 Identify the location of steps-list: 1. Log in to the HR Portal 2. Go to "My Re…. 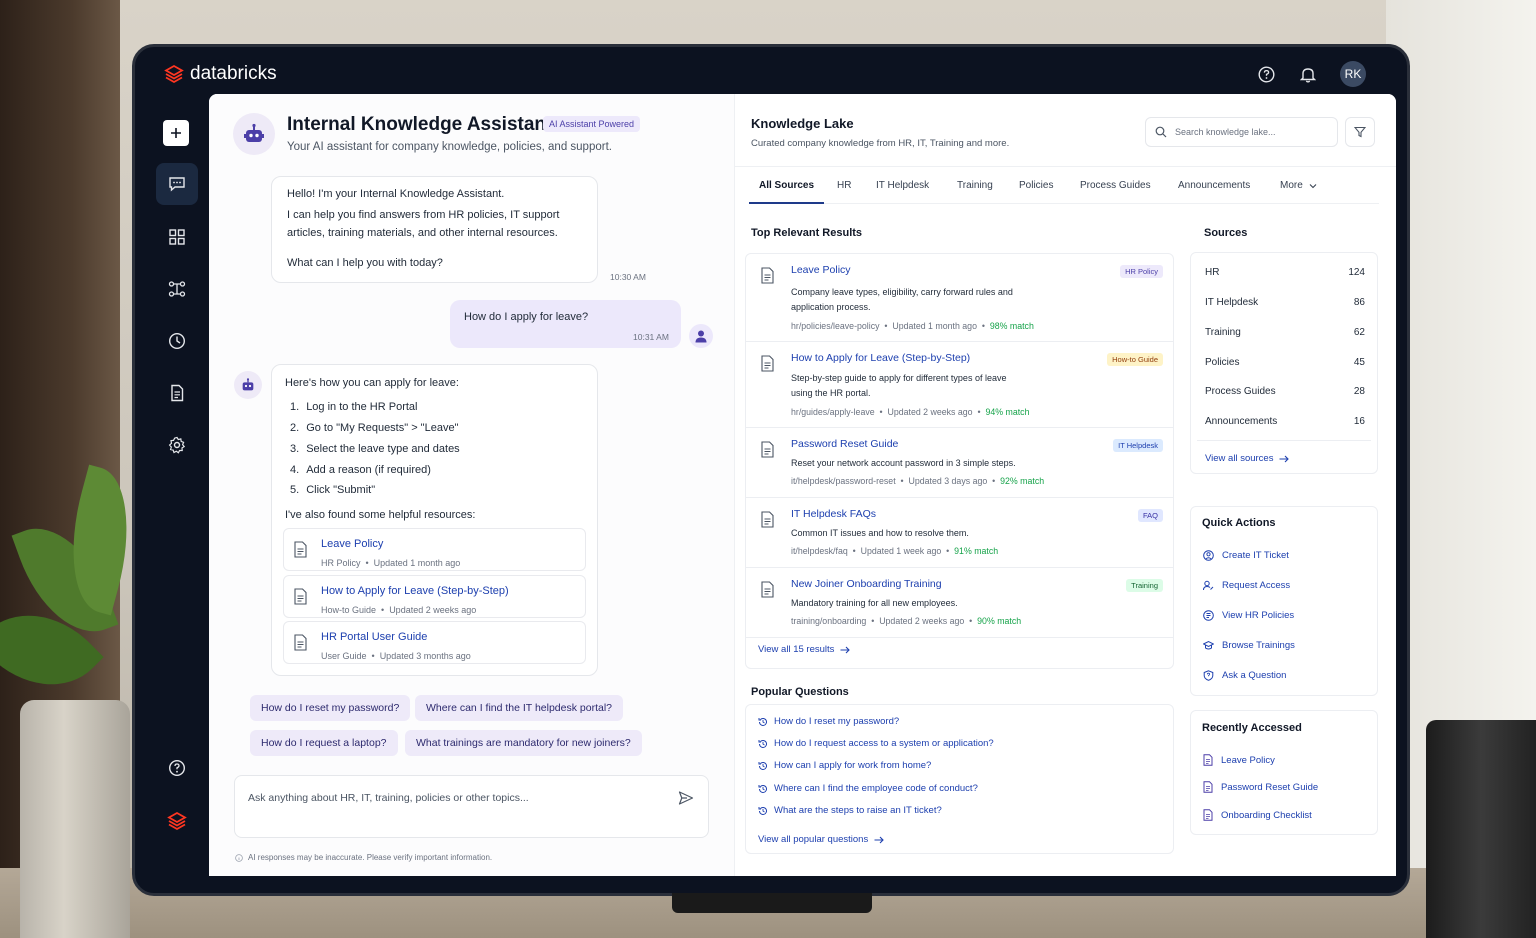
(375, 449).